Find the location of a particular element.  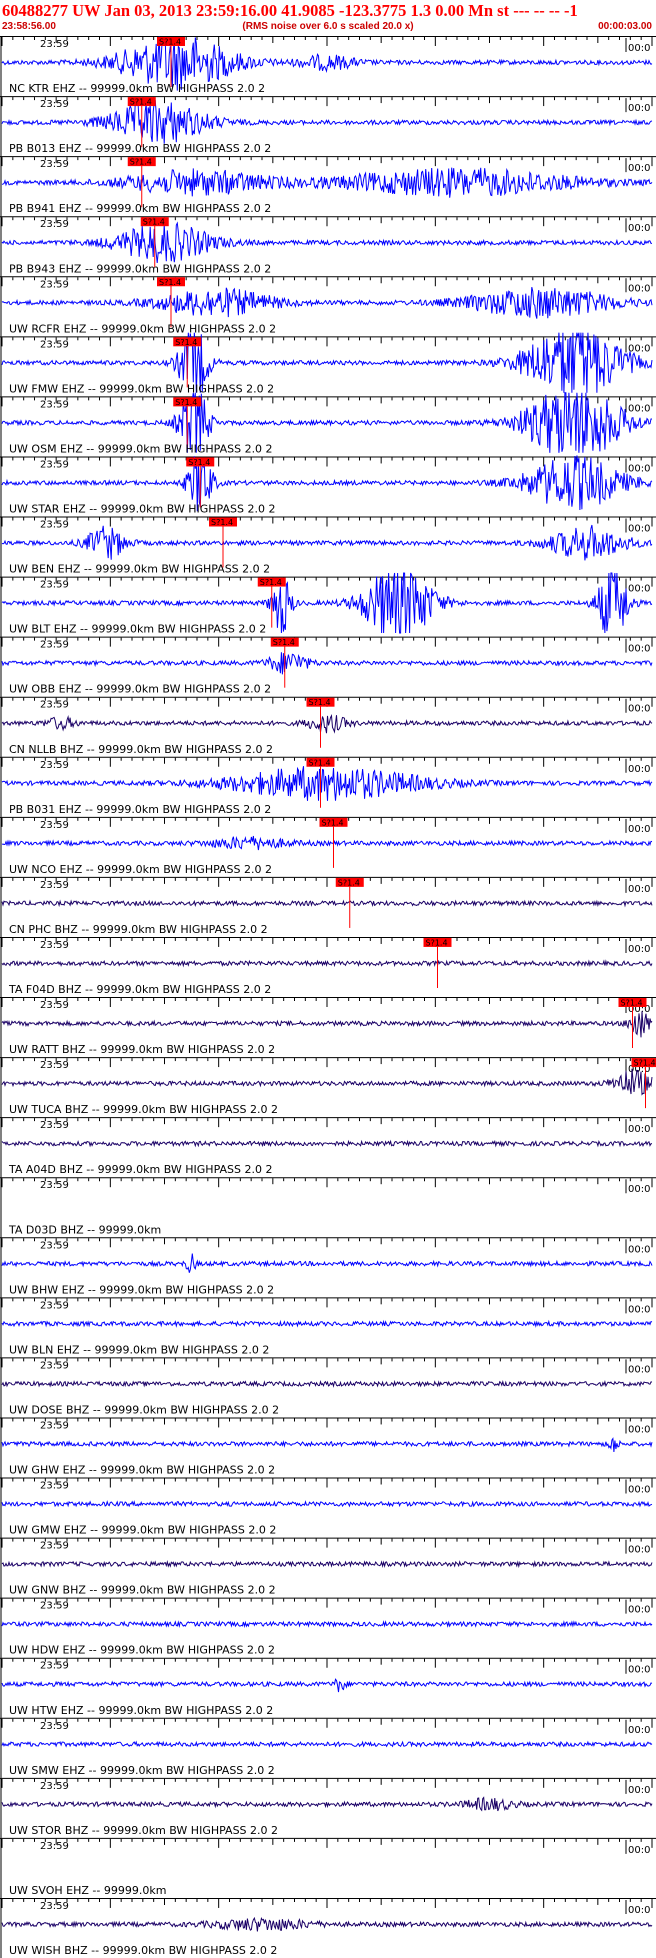

trace-panel: 23:59 00:0 UW SVOH EHZ -- 99999.0km is located at coordinates (328, 1867).